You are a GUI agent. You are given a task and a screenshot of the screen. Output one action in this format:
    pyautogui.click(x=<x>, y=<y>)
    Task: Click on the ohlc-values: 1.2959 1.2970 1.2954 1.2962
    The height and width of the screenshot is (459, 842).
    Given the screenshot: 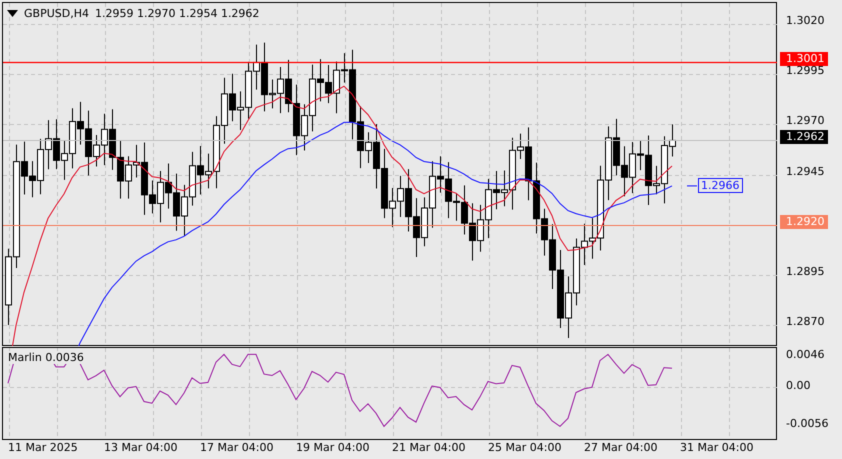 What is the action you would take?
    pyautogui.click(x=177, y=13)
    